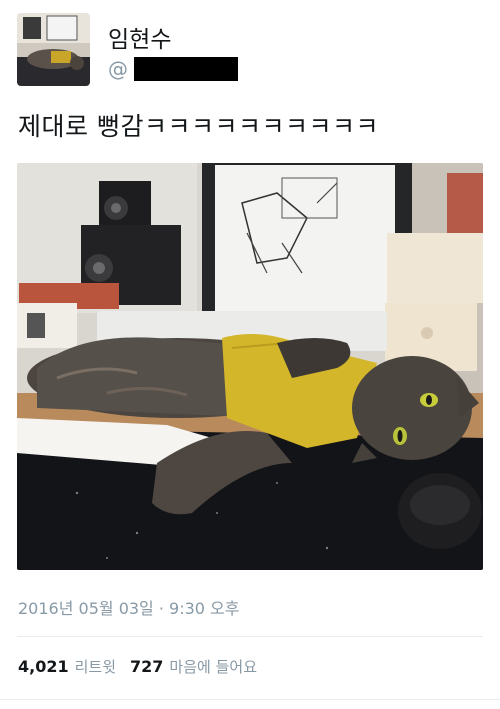 The image size is (500, 709). I want to click on avatar-image, so click(53, 49).